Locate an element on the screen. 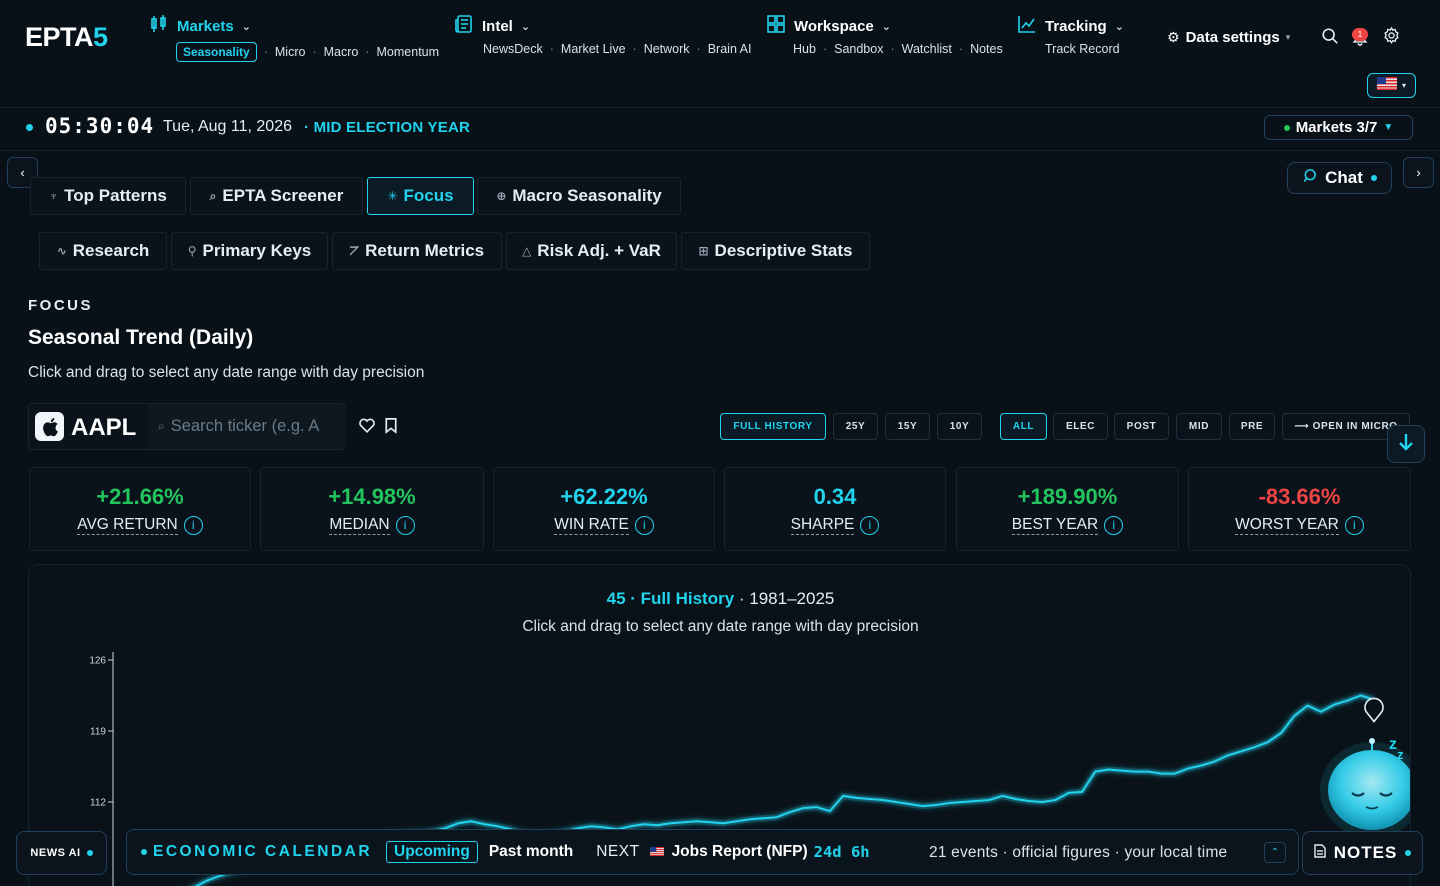 The image size is (1440, 886). tab-risk-adj: △ Risk Adj. + VaR is located at coordinates (591, 251).